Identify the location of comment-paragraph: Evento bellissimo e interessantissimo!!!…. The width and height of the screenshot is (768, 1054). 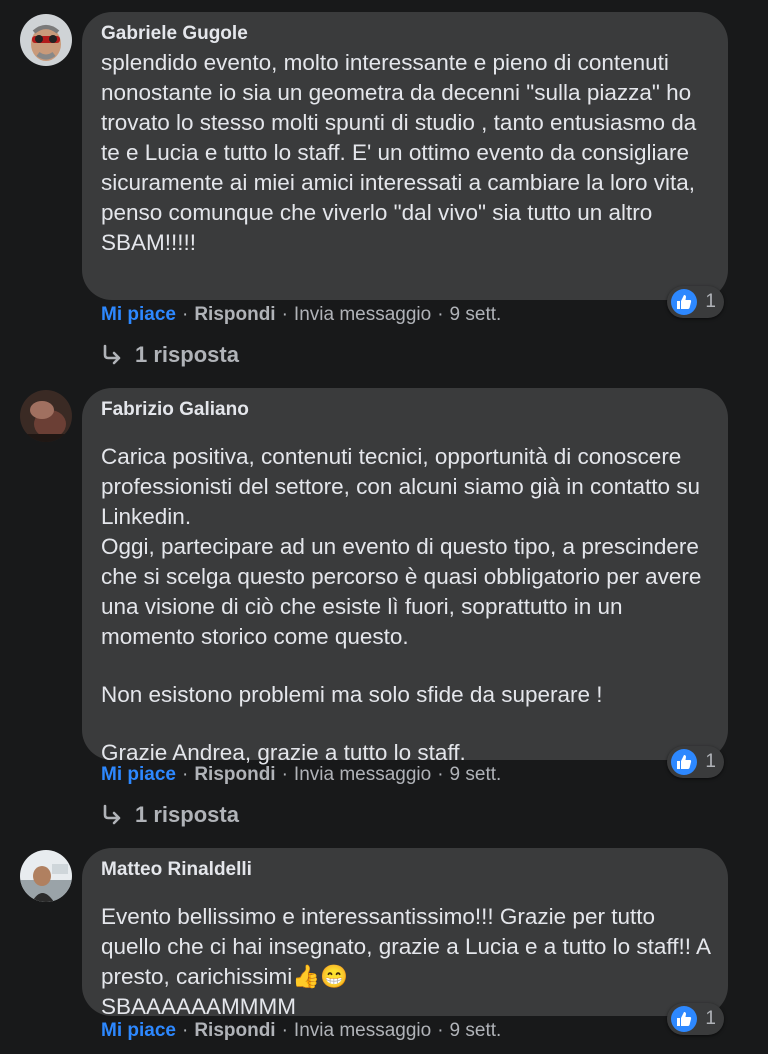
(405, 961).